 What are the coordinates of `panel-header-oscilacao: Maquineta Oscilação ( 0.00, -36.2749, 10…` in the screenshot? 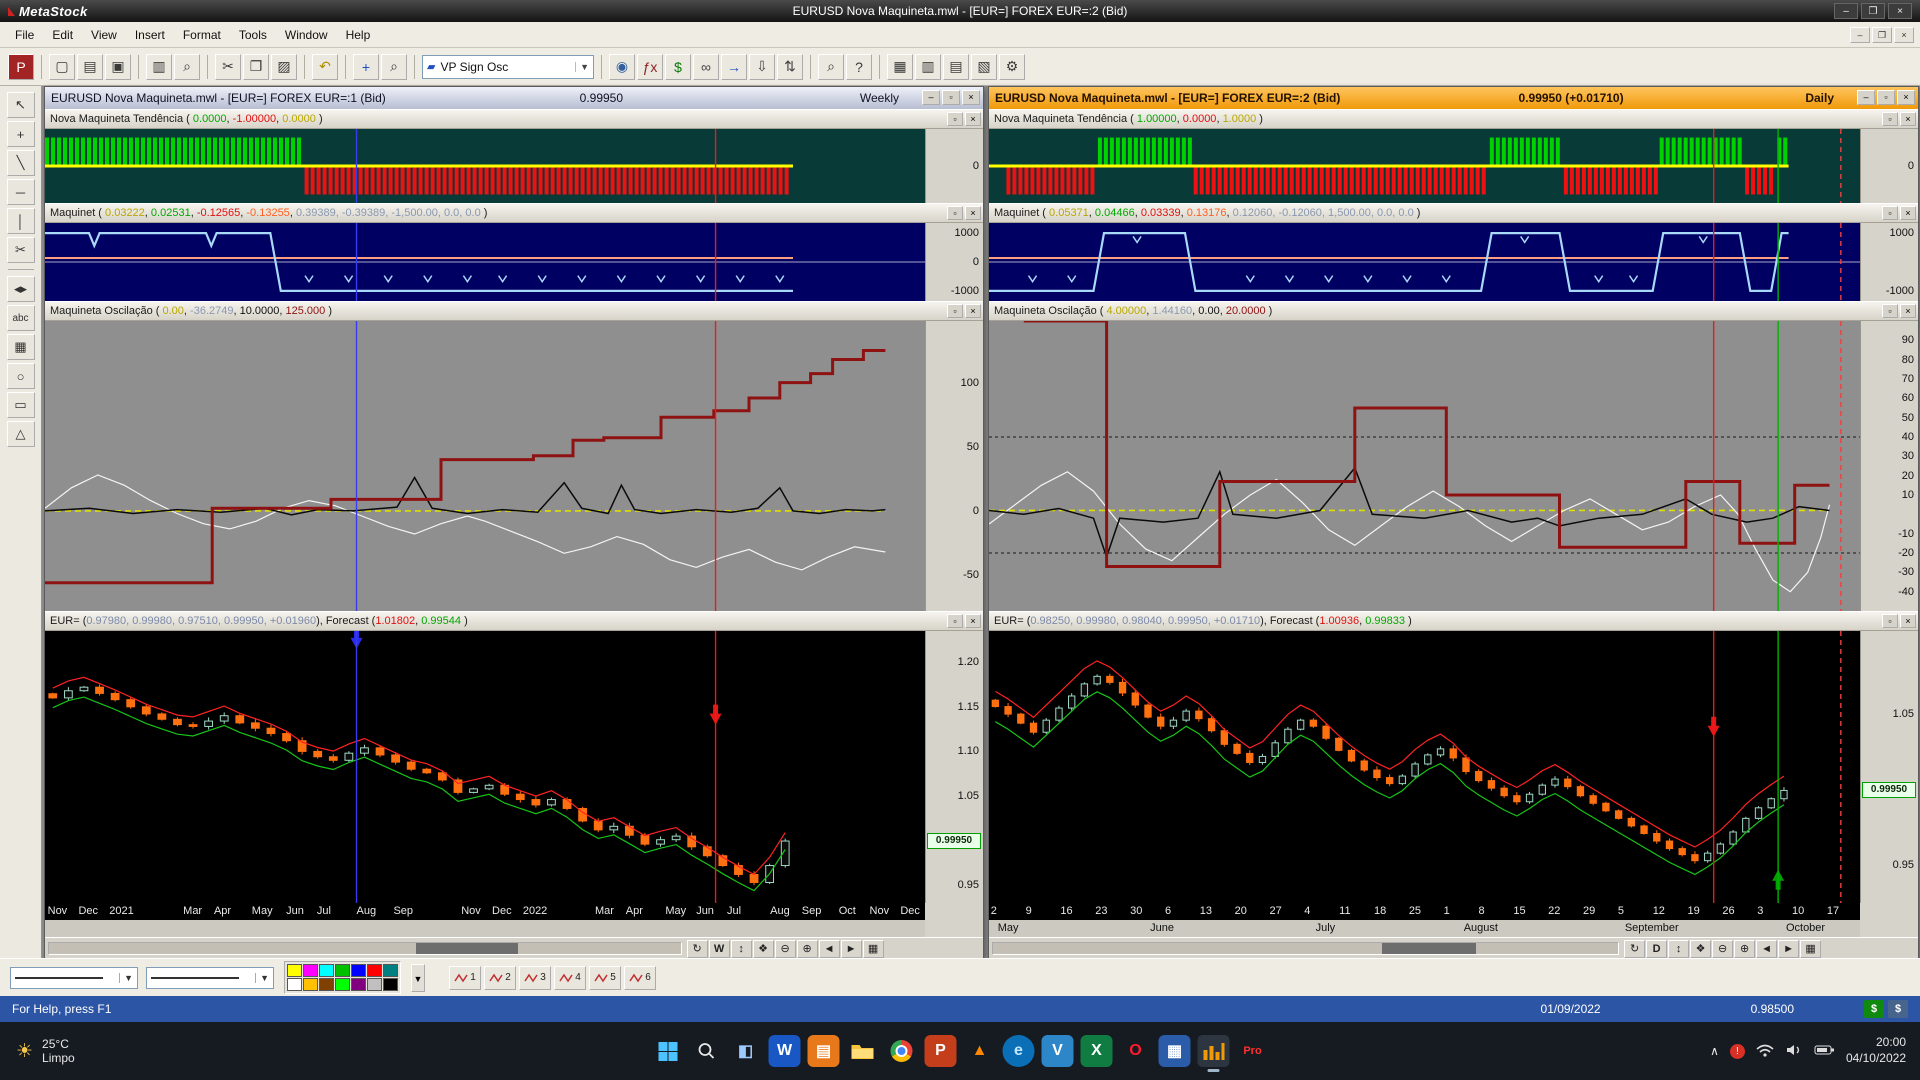 It's located at (514, 311).